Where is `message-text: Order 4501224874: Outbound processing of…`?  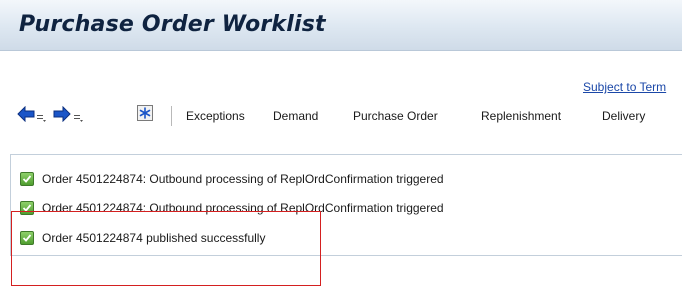 message-text: Order 4501224874: Outbound processing of… is located at coordinates (243, 179).